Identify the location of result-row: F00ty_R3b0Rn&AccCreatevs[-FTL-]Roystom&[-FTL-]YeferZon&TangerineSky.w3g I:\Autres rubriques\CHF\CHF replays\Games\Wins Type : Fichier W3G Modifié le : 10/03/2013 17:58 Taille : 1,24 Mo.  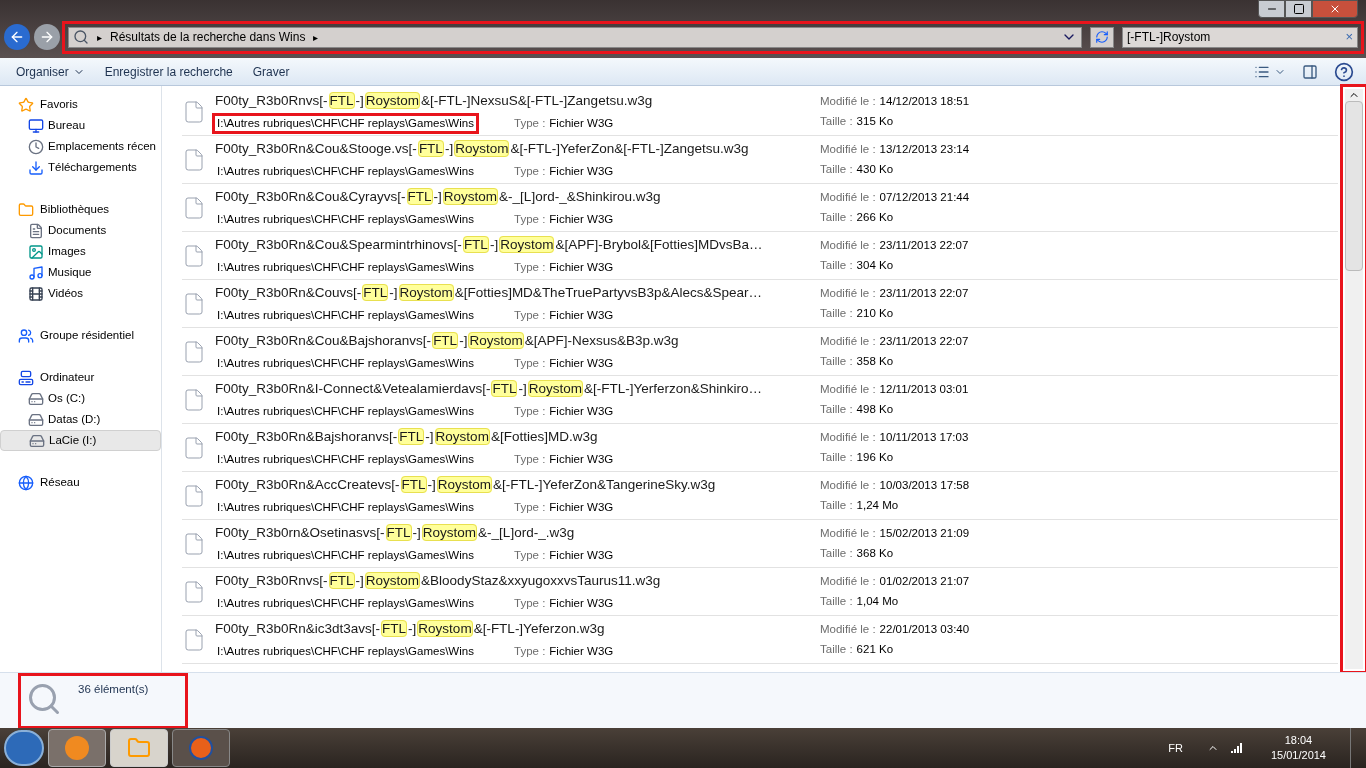
(760, 496).